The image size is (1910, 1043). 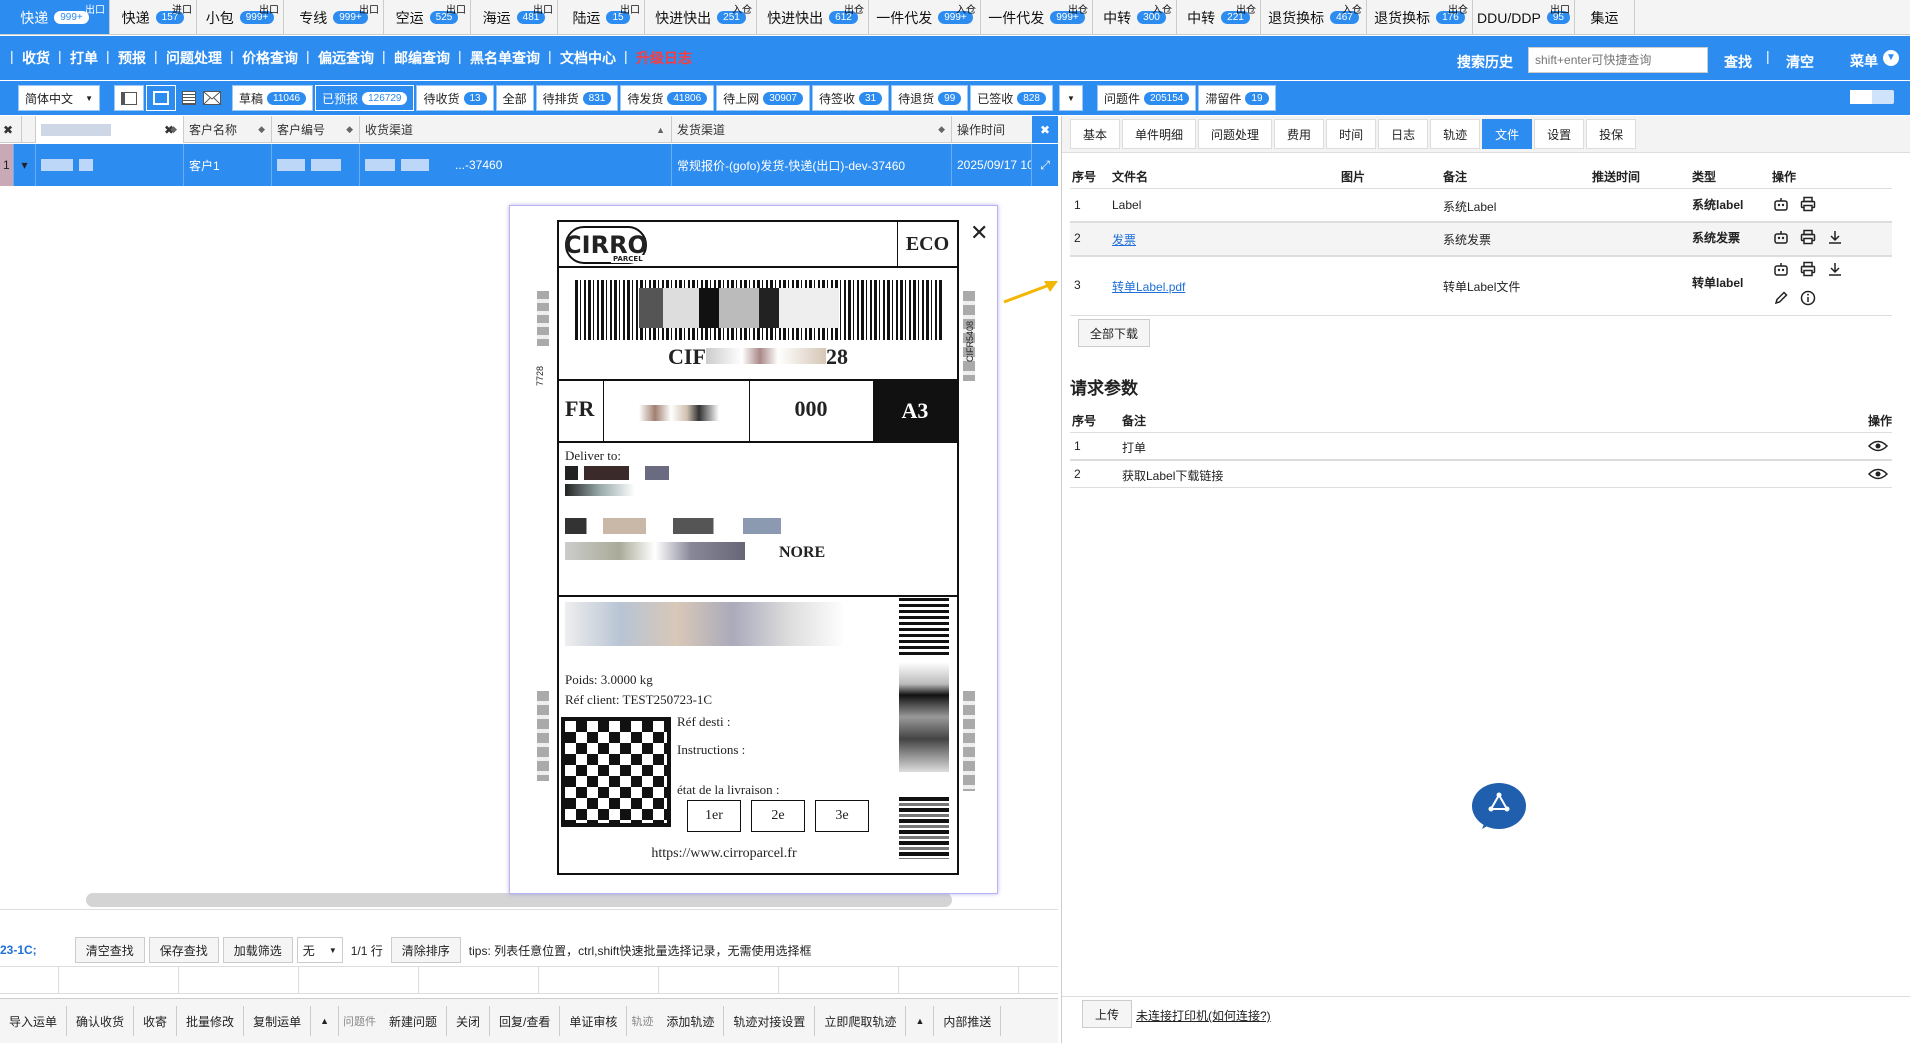 I want to click on action-button: 关闭, so click(x=469, y=1021).